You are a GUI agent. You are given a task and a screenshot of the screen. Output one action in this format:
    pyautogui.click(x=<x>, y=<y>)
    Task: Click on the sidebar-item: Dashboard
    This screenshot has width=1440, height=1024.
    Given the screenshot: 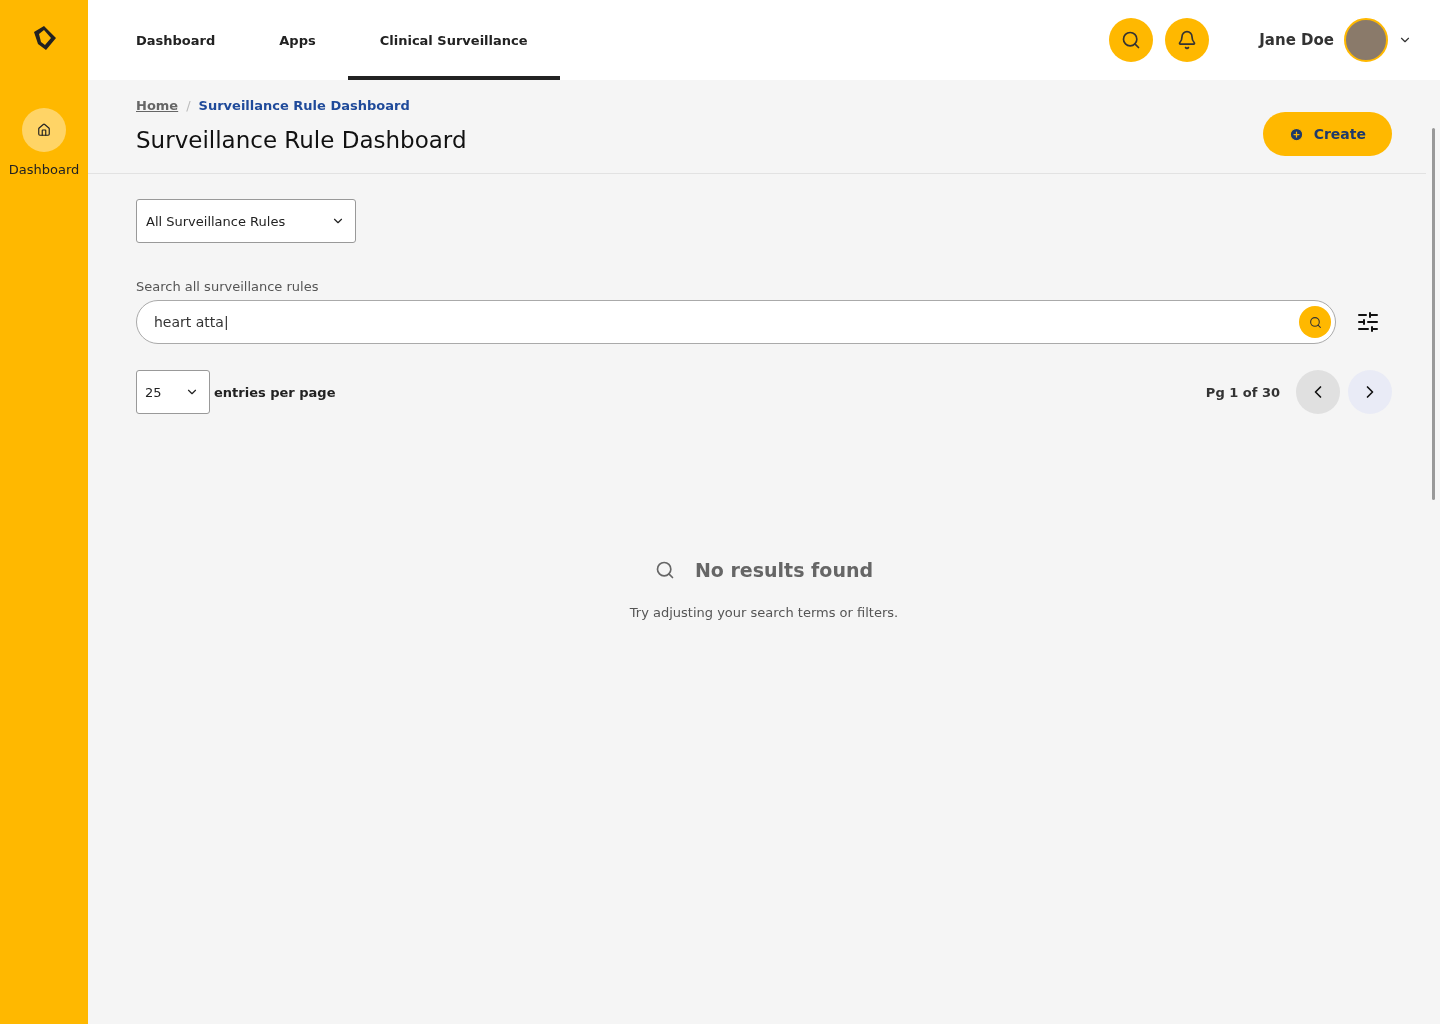 What is the action you would take?
    pyautogui.click(x=44, y=142)
    